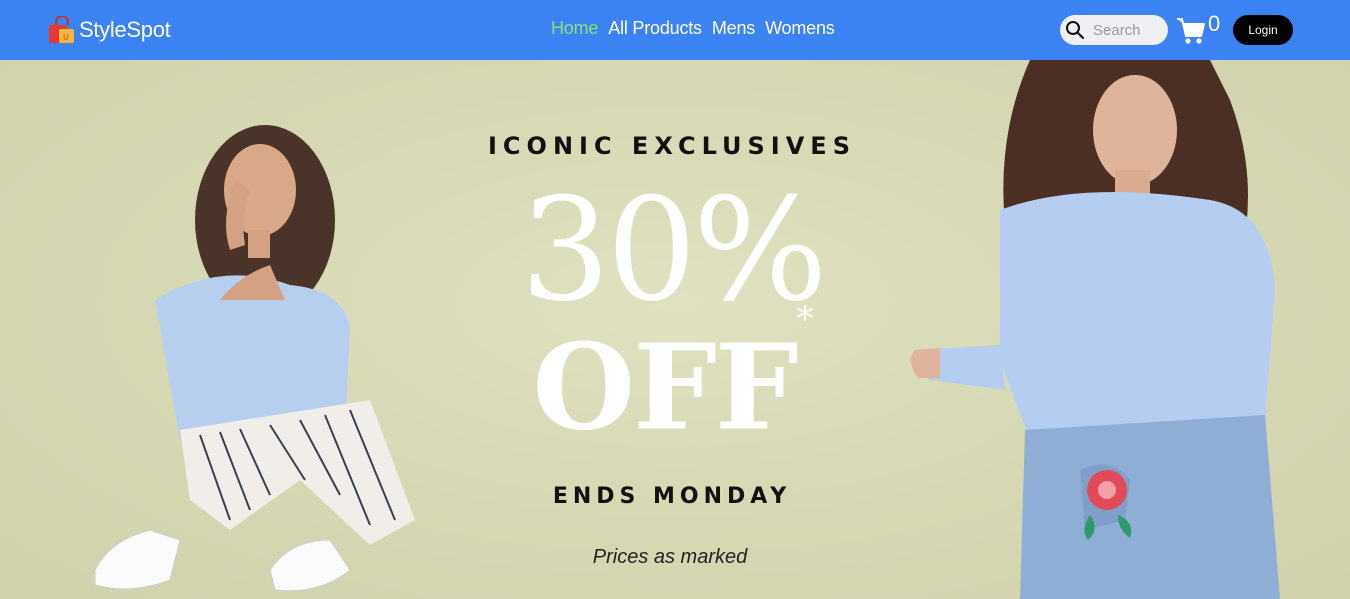 The height and width of the screenshot is (599, 1350). What do you see at coordinates (1263, 30) in the screenshot?
I see `login-button: Login` at bounding box center [1263, 30].